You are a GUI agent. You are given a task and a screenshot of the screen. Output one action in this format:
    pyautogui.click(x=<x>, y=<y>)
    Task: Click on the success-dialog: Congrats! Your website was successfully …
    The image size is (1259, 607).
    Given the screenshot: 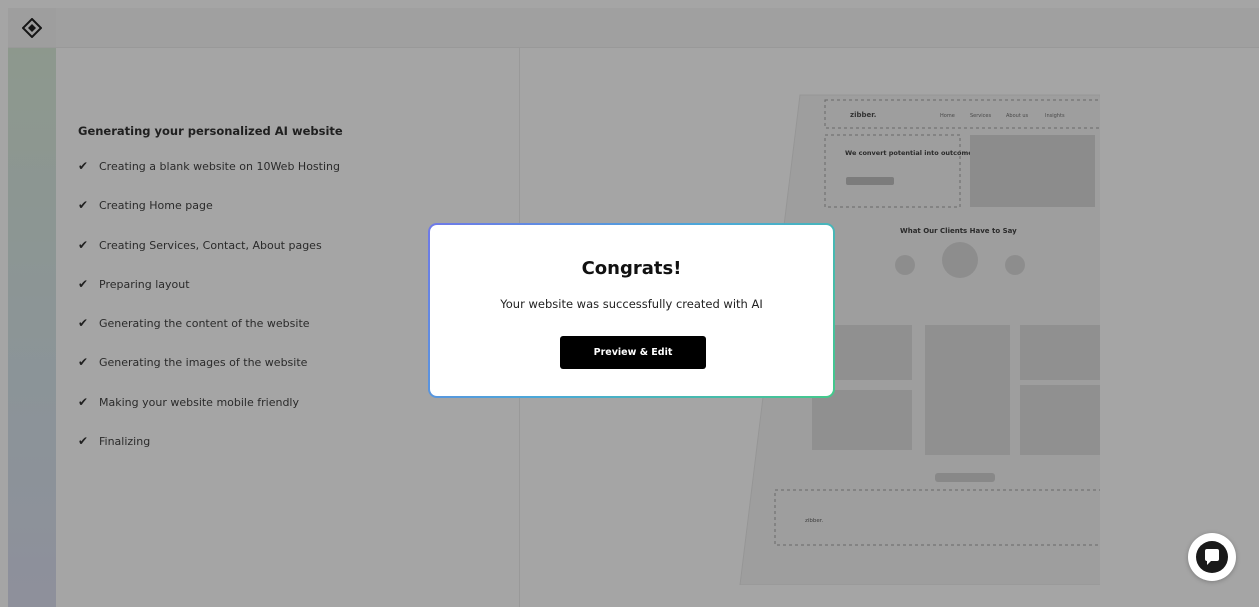 What is the action you would take?
    pyautogui.click(x=631, y=310)
    